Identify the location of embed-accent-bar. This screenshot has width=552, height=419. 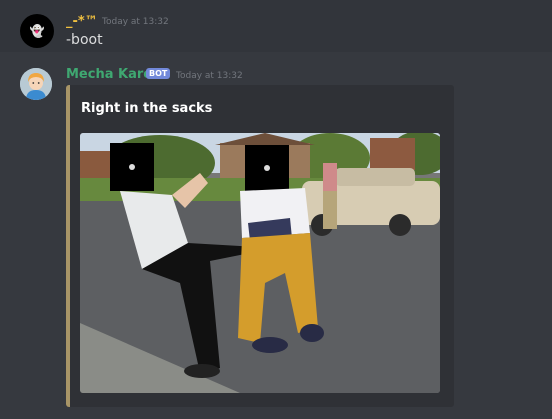
(68, 246).